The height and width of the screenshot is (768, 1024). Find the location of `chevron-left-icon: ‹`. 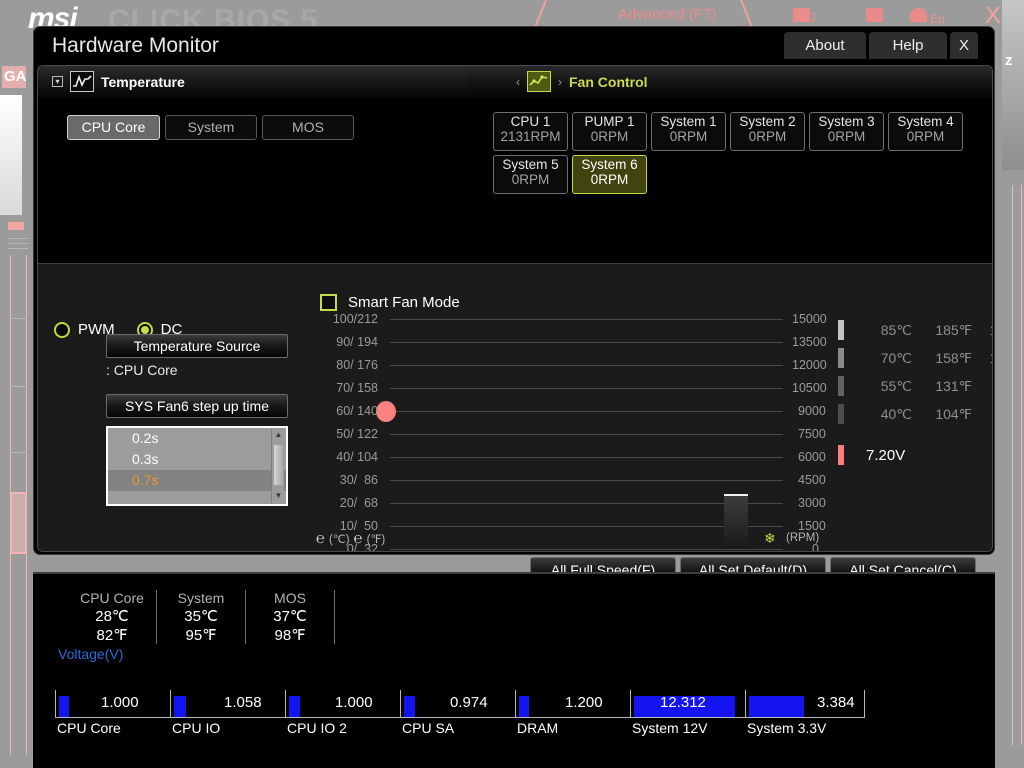

chevron-left-icon: ‹ is located at coordinates (518, 82).